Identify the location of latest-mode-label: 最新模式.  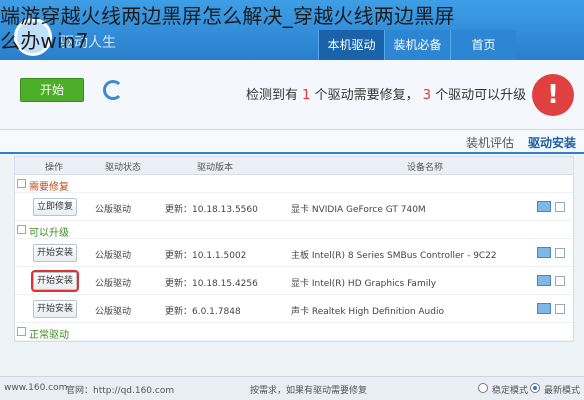
(562, 391).